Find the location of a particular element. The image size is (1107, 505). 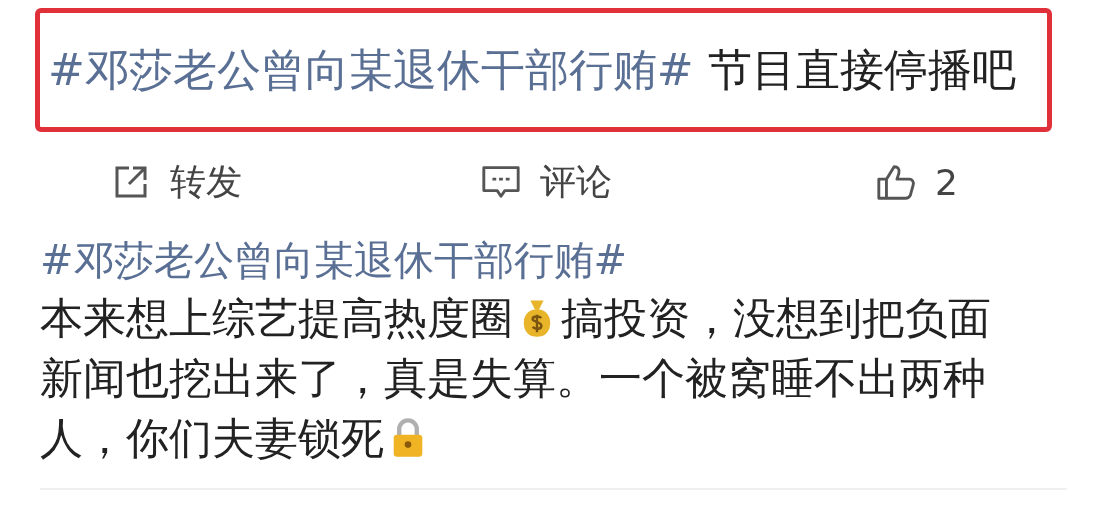

like-label: 2 is located at coordinates (946, 182).